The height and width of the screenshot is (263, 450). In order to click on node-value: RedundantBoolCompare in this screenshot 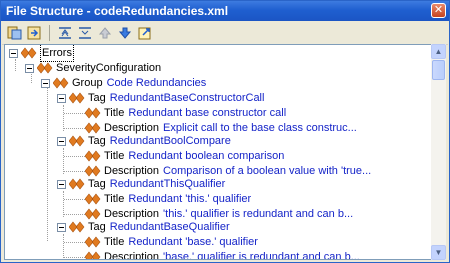, I will do `click(170, 141)`.